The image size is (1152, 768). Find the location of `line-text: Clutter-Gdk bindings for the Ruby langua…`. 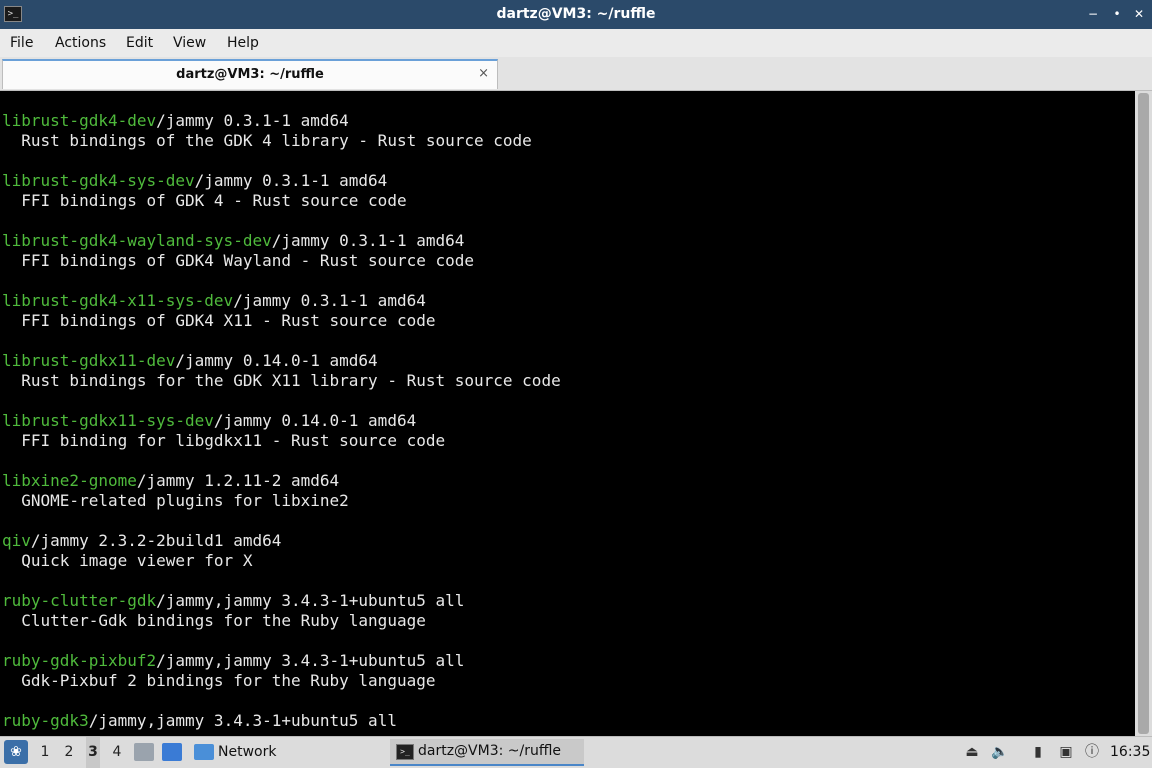

line-text: Clutter-Gdk bindings for the Ruby langua… is located at coordinates (214, 620).